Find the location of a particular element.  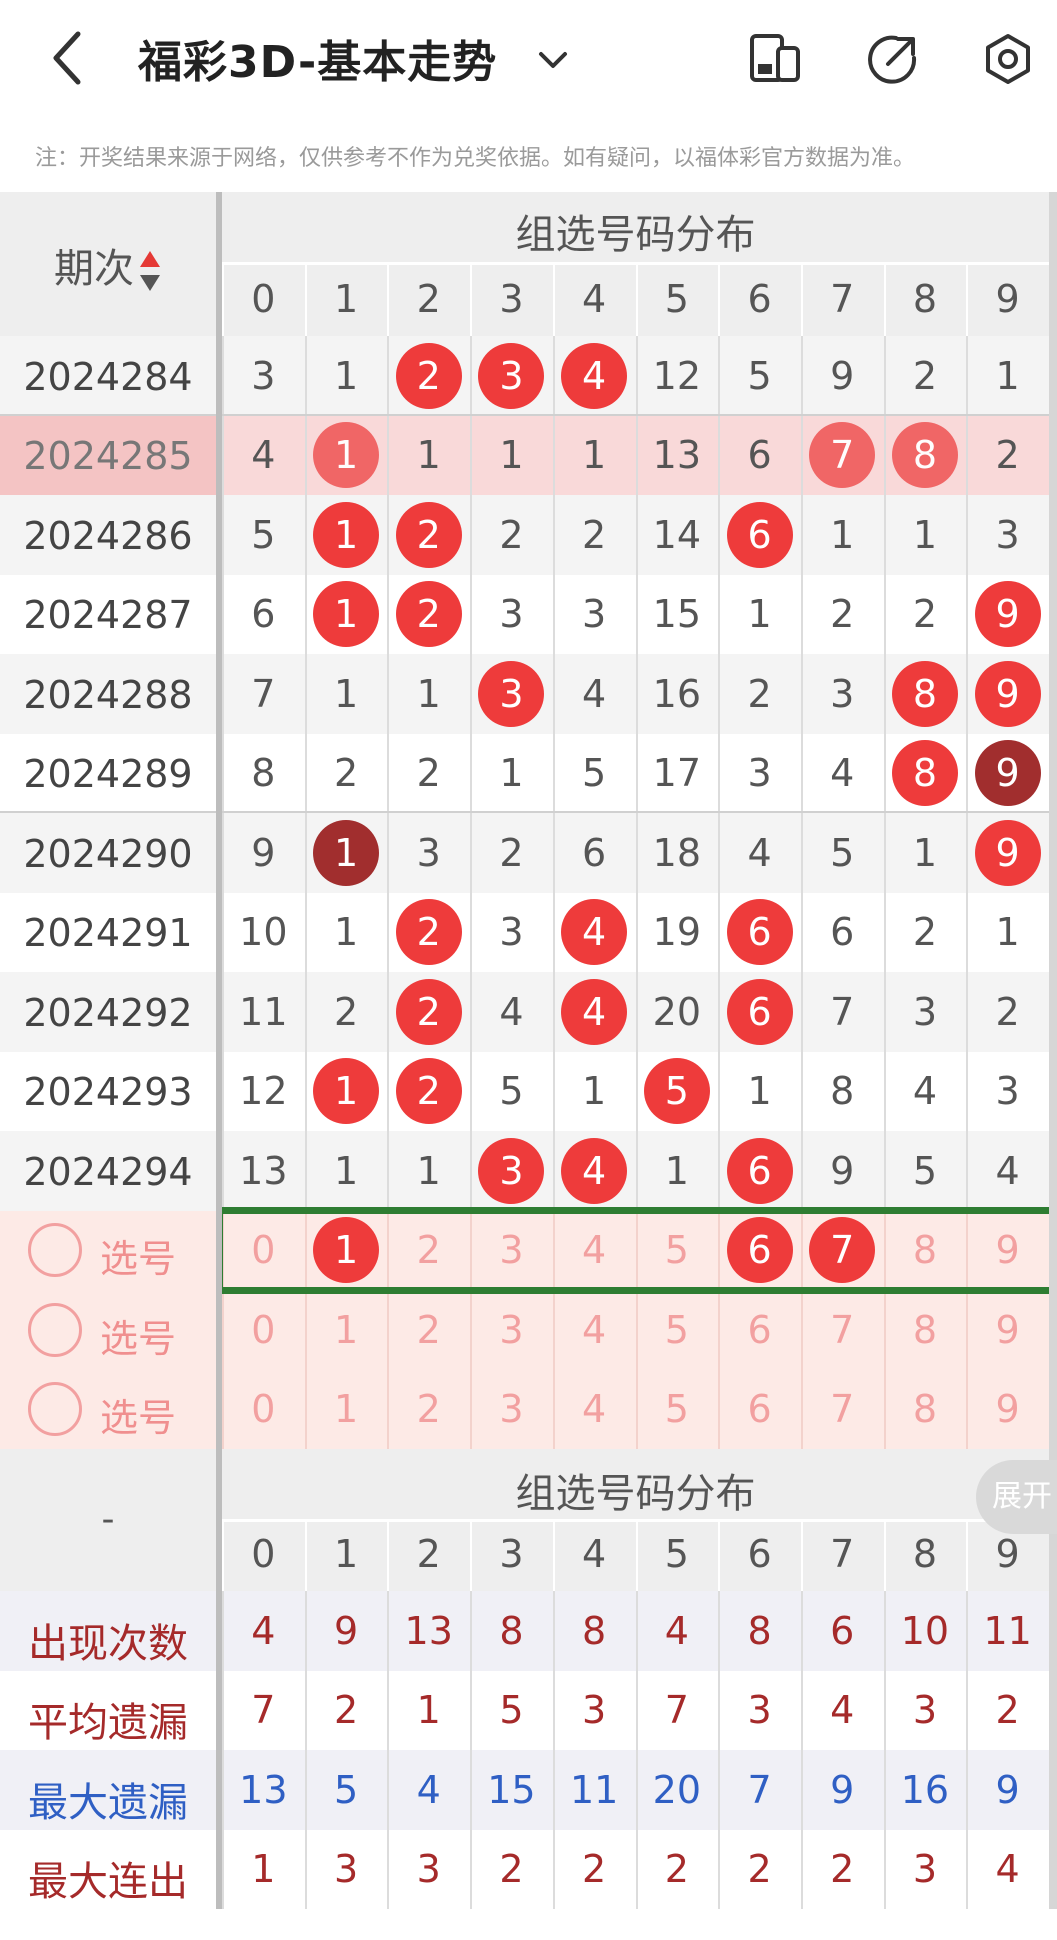

omission-value: 13 is located at coordinates (677, 455).